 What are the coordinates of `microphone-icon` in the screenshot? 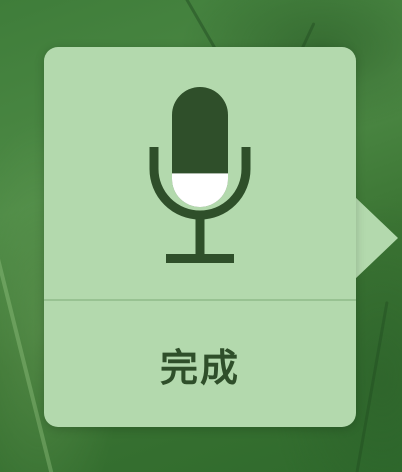 It's located at (200, 175).